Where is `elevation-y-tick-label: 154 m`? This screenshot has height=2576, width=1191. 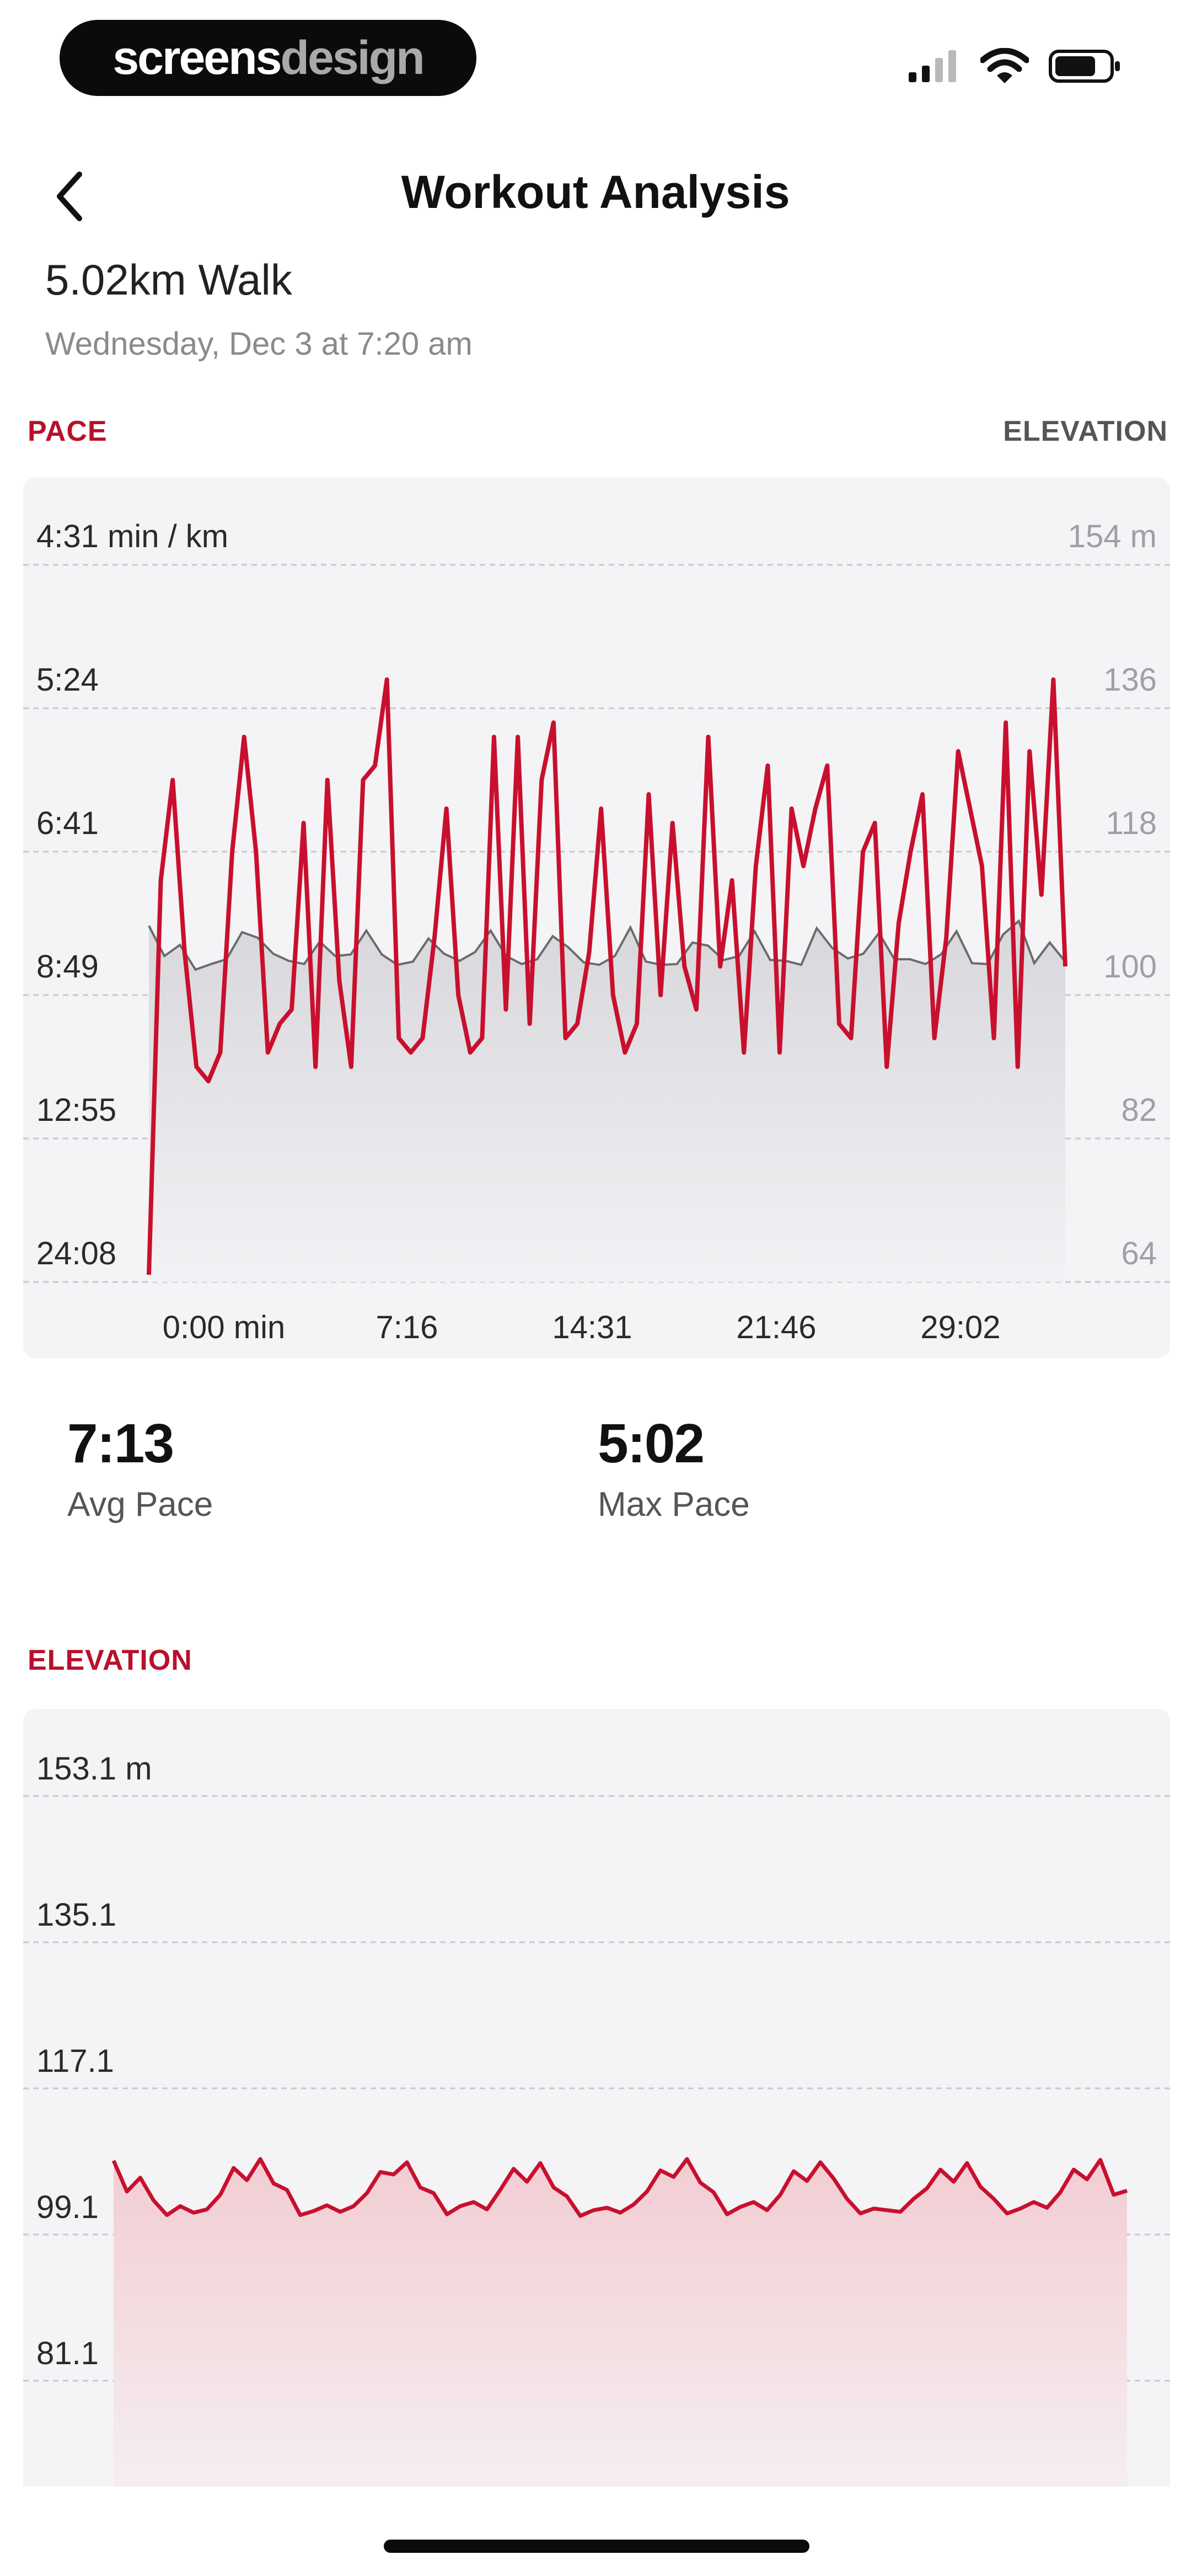 elevation-y-tick-label: 154 m is located at coordinates (1112, 536).